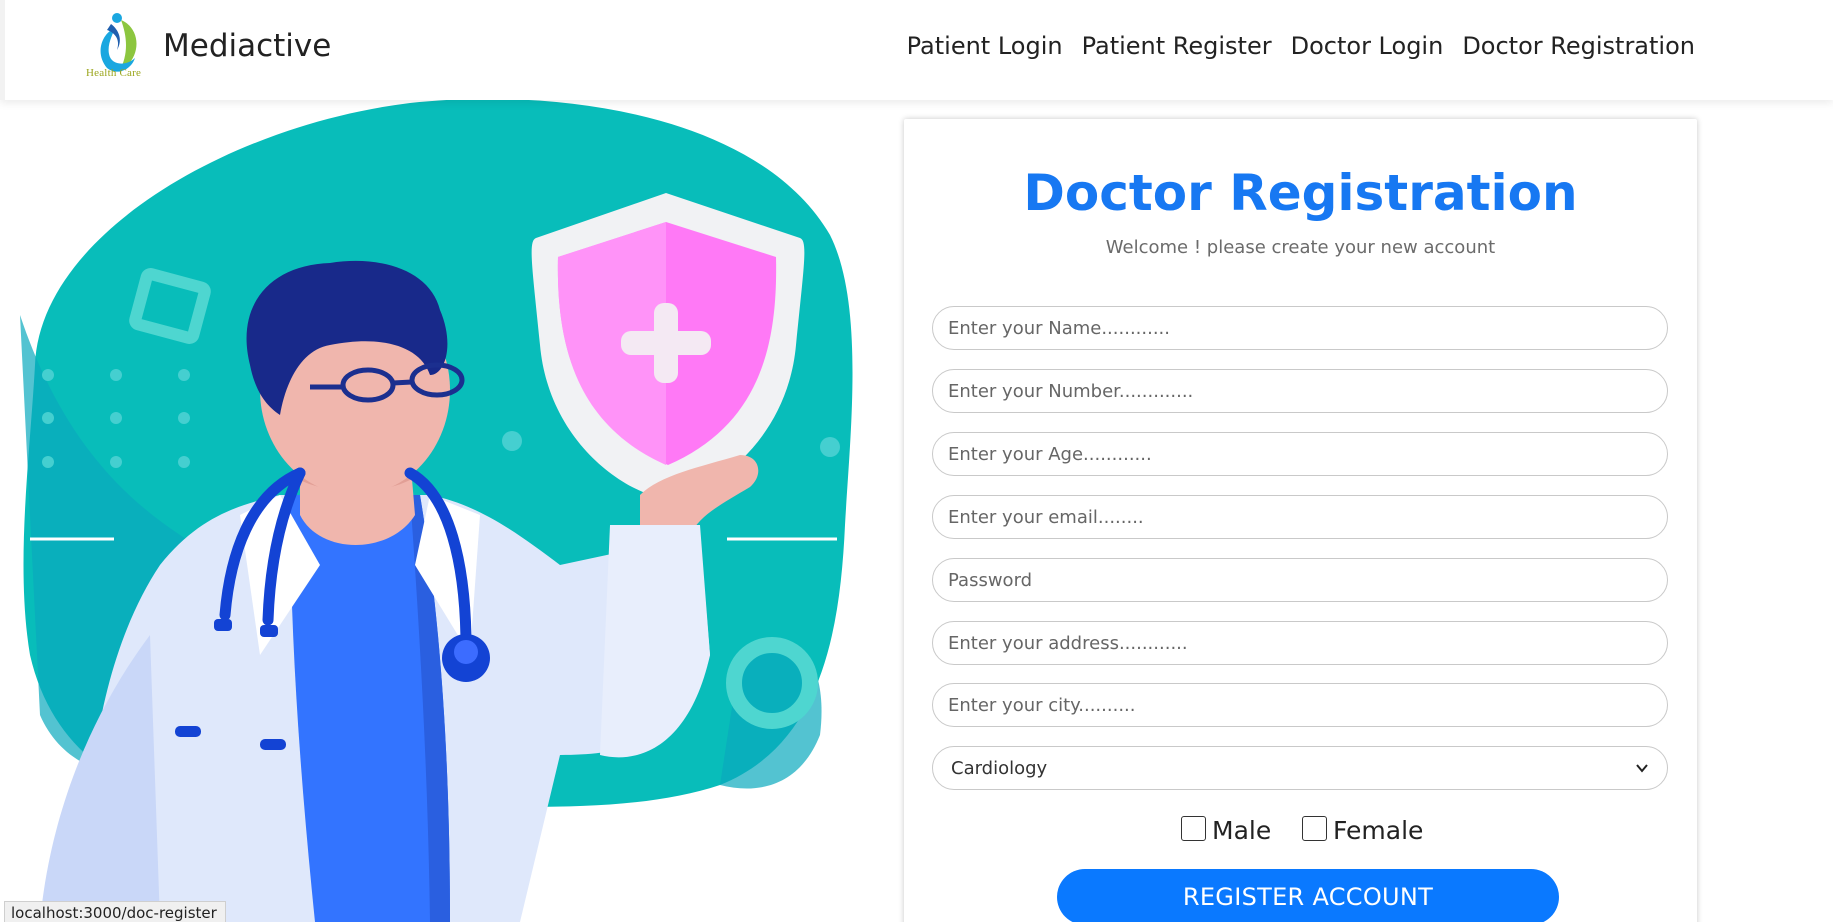 This screenshot has height=922, width=1833. What do you see at coordinates (1300, 517) in the screenshot?
I see `email-input` at bounding box center [1300, 517].